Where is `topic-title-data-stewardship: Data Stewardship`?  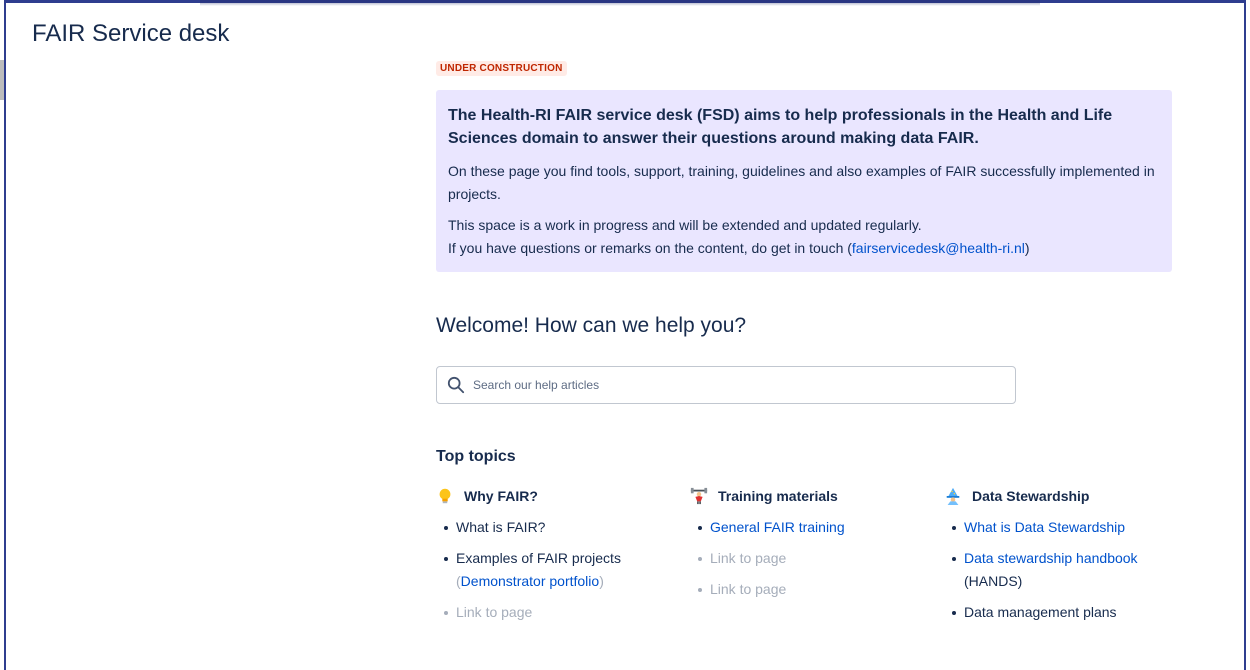
topic-title-data-stewardship: Data Stewardship is located at coordinates (1031, 496).